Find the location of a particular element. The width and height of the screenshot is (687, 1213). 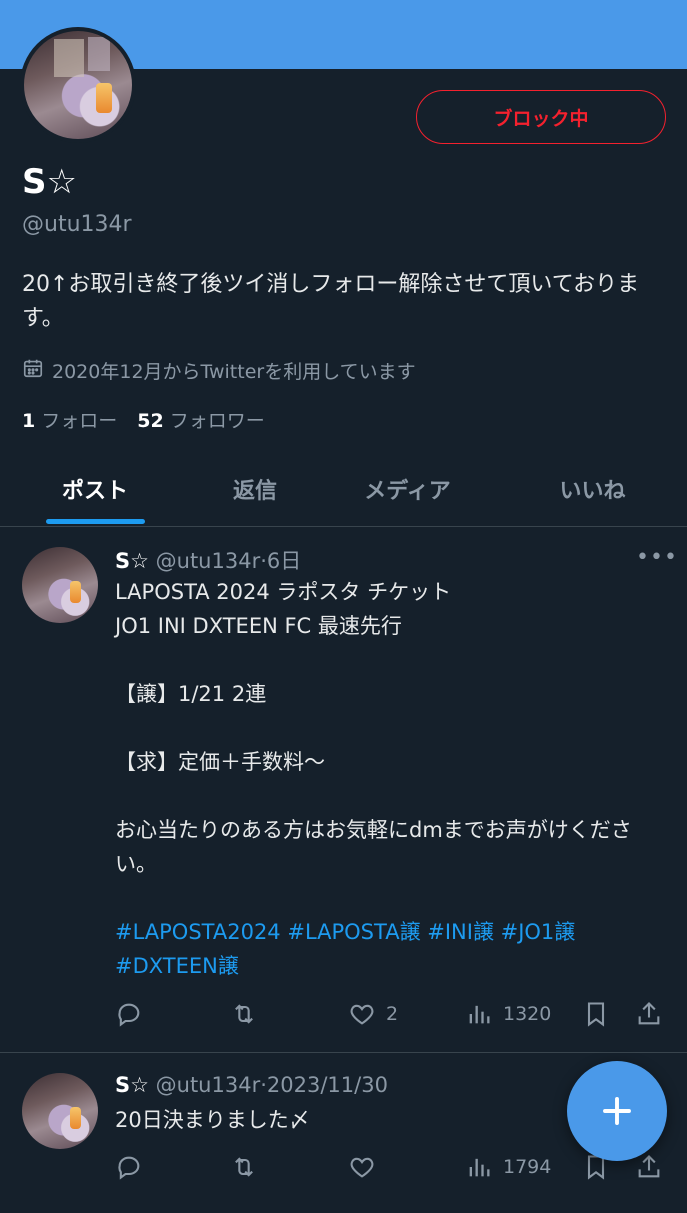

tweet-time: 6日 is located at coordinates (284, 561).